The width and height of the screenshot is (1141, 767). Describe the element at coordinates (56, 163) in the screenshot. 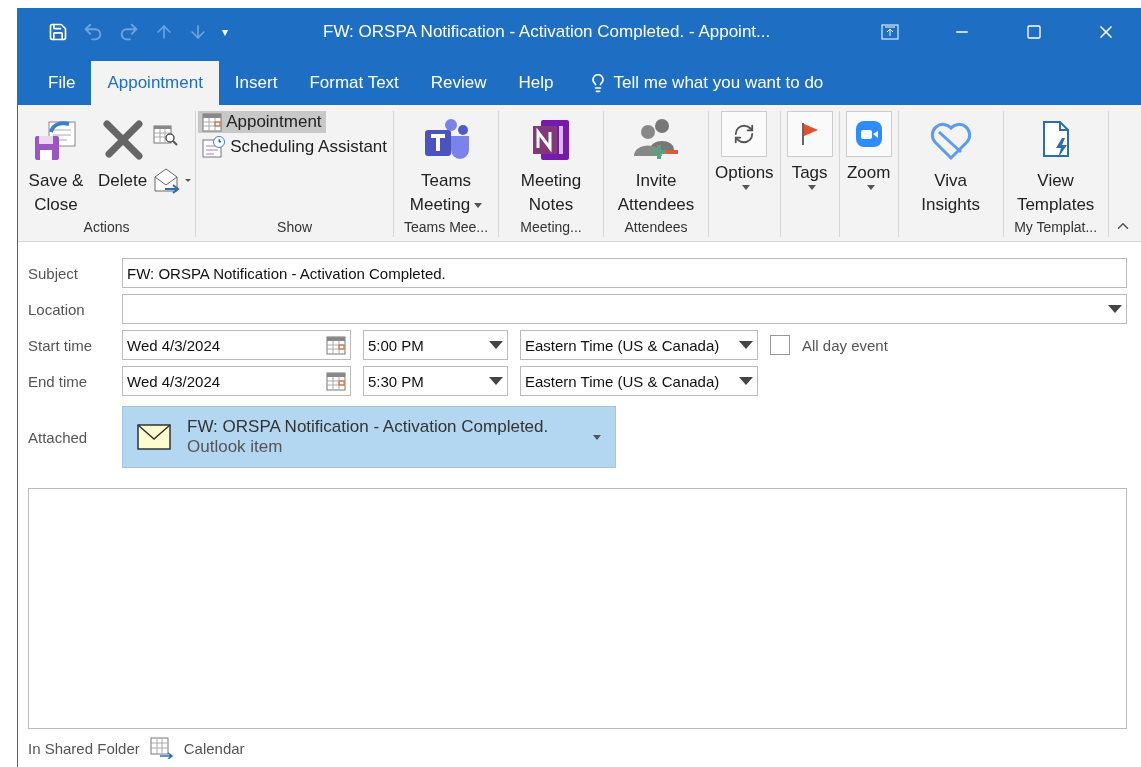

I see `ribbon-button: Save & Close` at that location.